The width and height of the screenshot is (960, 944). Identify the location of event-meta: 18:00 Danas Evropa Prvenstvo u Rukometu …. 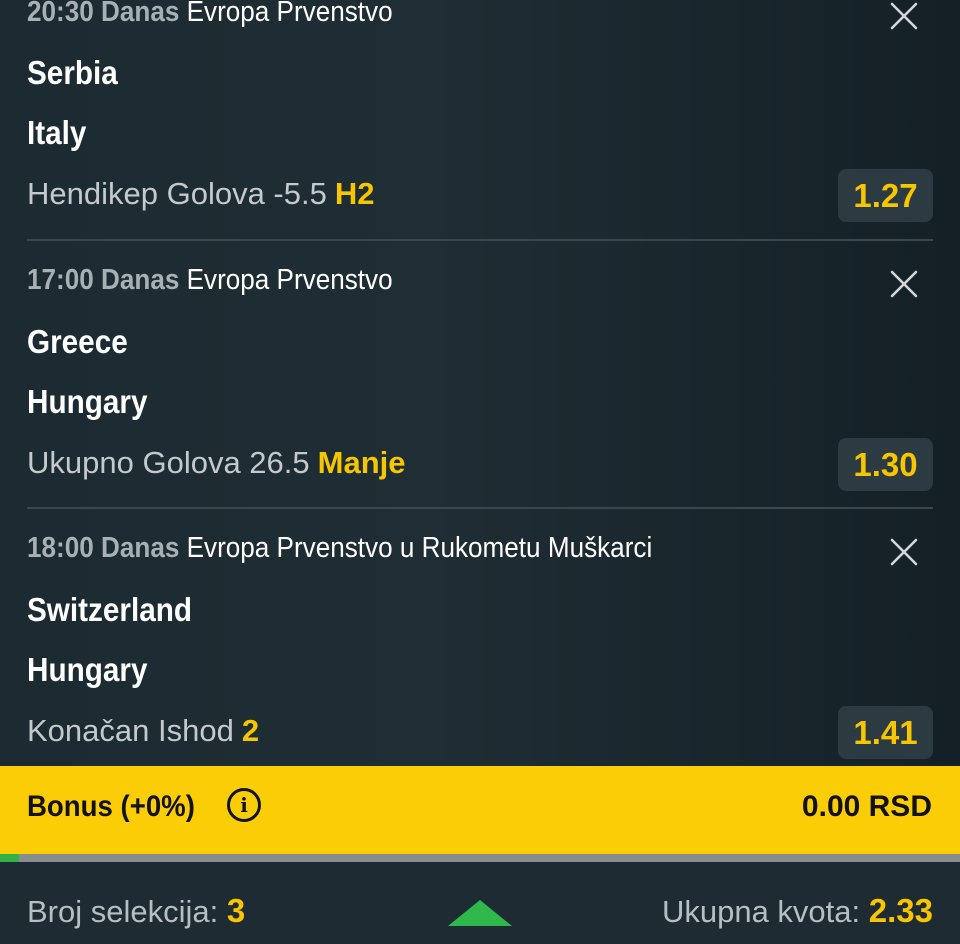
(339, 548).